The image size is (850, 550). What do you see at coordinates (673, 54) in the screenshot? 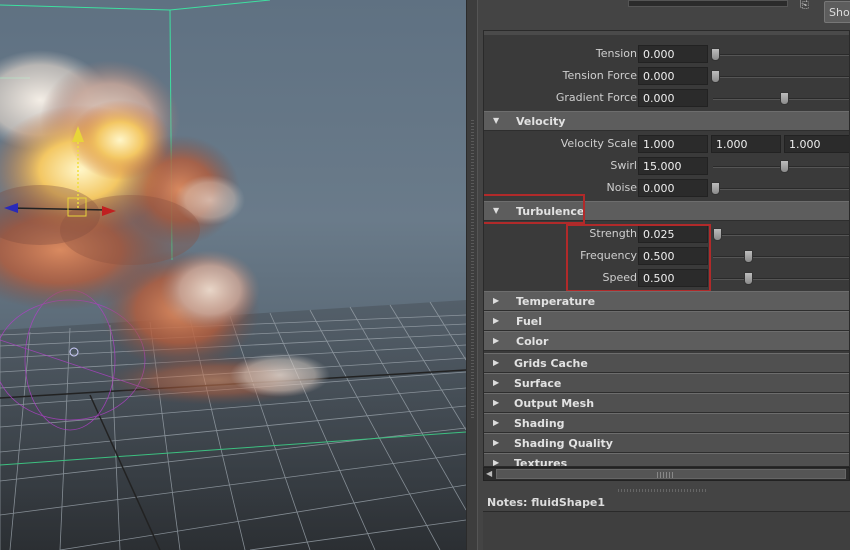
I see `tension-field: 0.000` at bounding box center [673, 54].